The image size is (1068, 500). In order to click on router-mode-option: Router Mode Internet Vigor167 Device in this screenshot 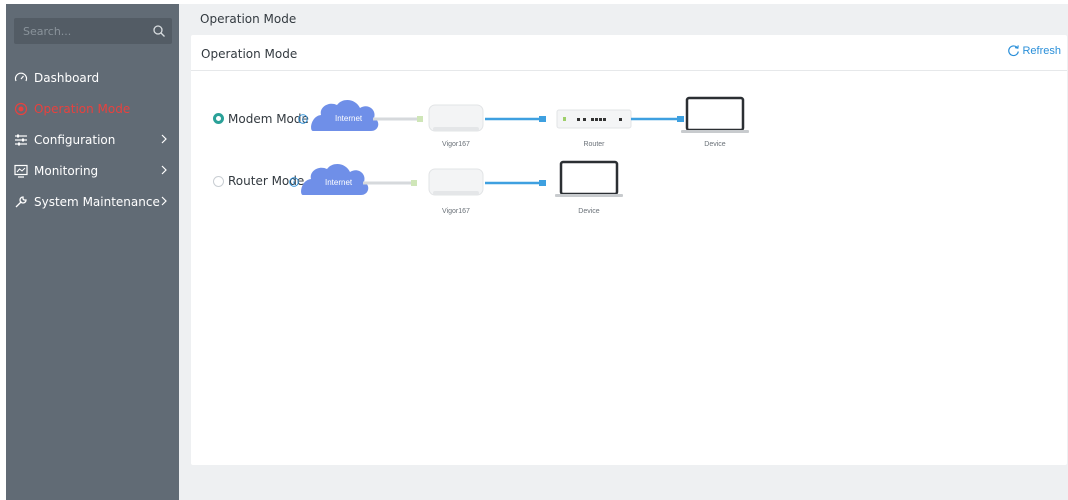, I will do `click(629, 183)`.